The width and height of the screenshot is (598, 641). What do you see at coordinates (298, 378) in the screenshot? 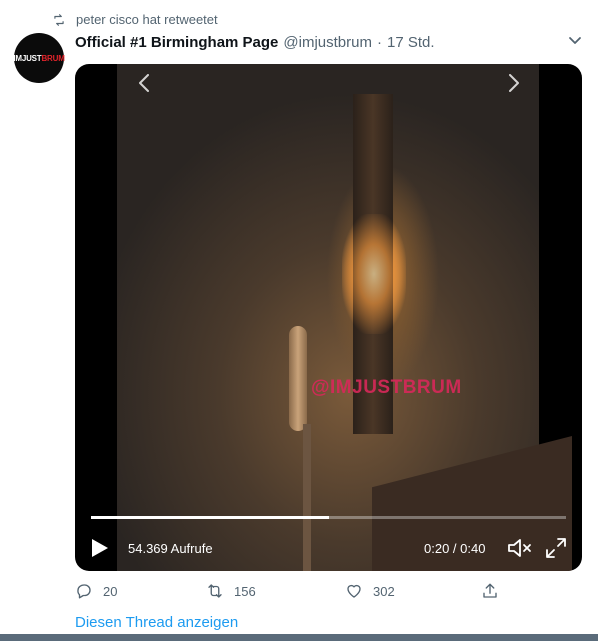
I see `antenna` at bounding box center [298, 378].